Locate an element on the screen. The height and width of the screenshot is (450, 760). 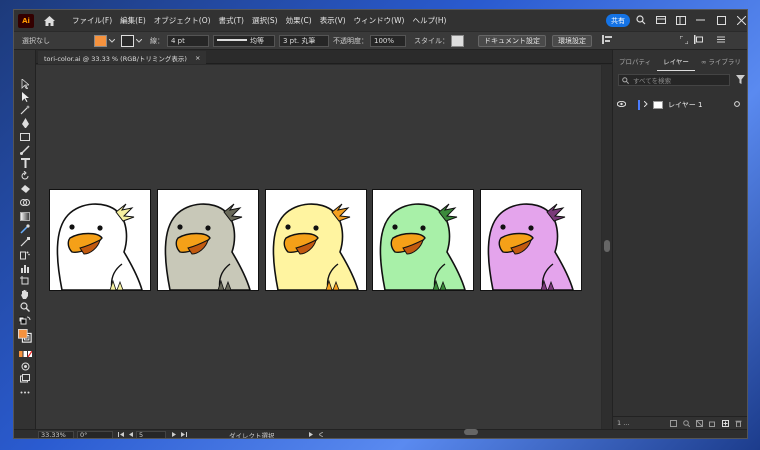
fill-color-swatch is located at coordinates (100, 40).